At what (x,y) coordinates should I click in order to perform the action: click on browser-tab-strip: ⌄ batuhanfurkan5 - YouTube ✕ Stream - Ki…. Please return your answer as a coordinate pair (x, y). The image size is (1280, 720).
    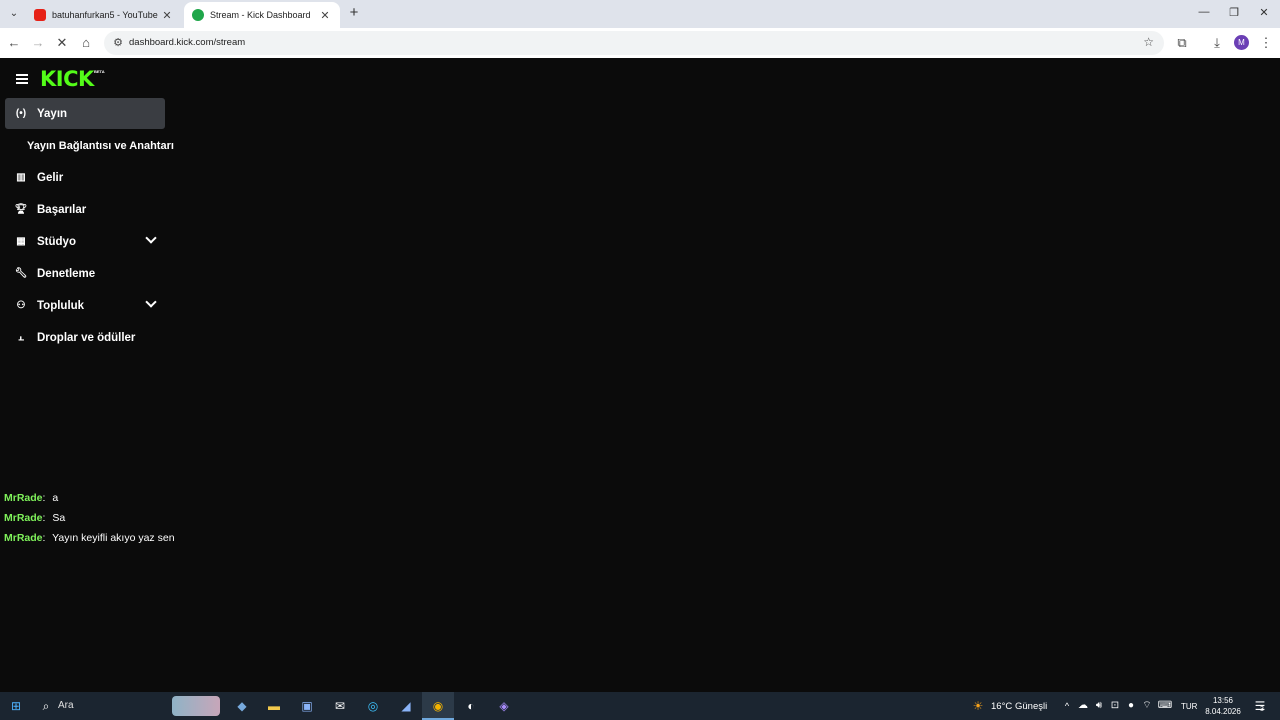
    Looking at the image, I should click on (640, 14).